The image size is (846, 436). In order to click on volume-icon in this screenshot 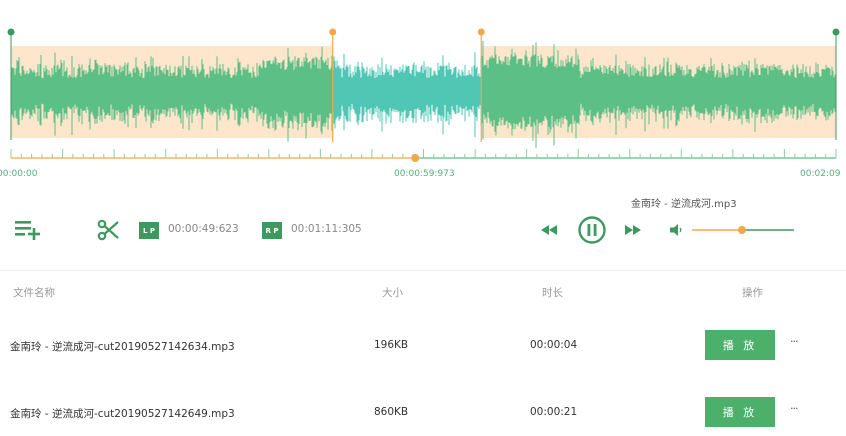, I will do `click(676, 230)`.